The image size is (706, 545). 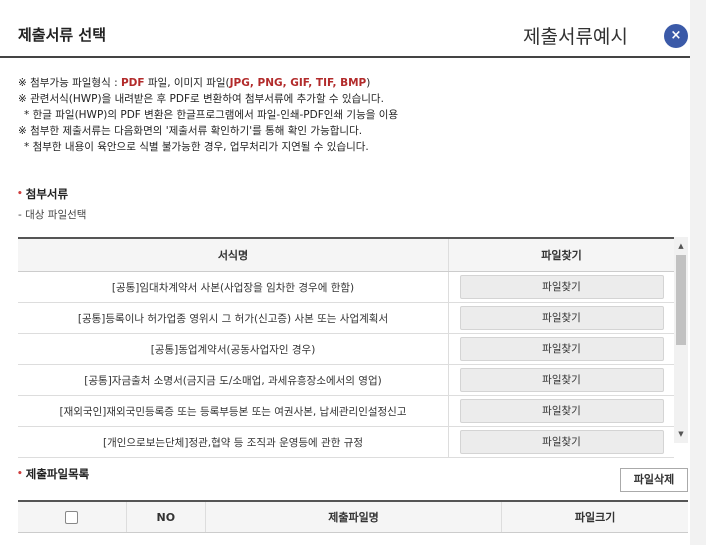 I want to click on table-row: [개인으로보는단체]정관,협약 등 조직과 운영등에 관한 규정 파일찾기, so click(x=346, y=442).